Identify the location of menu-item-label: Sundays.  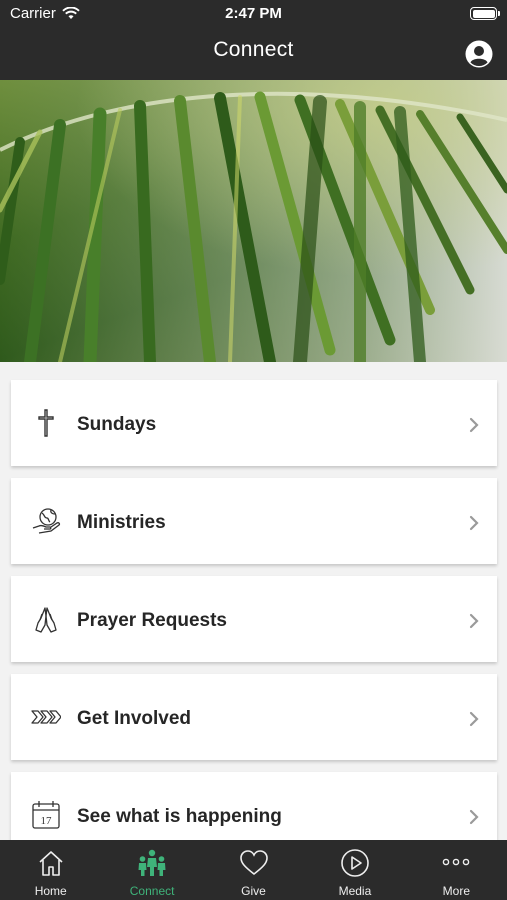
(117, 424).